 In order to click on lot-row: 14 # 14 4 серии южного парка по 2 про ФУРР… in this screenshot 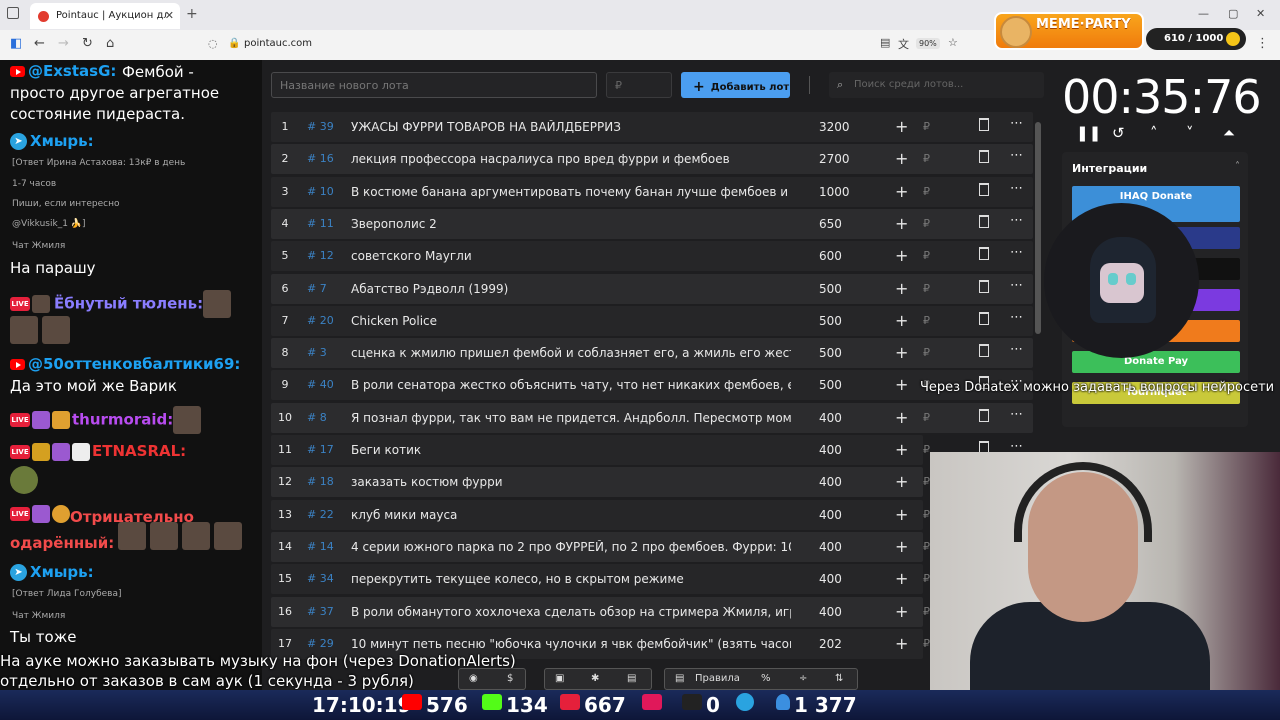, I will do `click(600, 546)`.